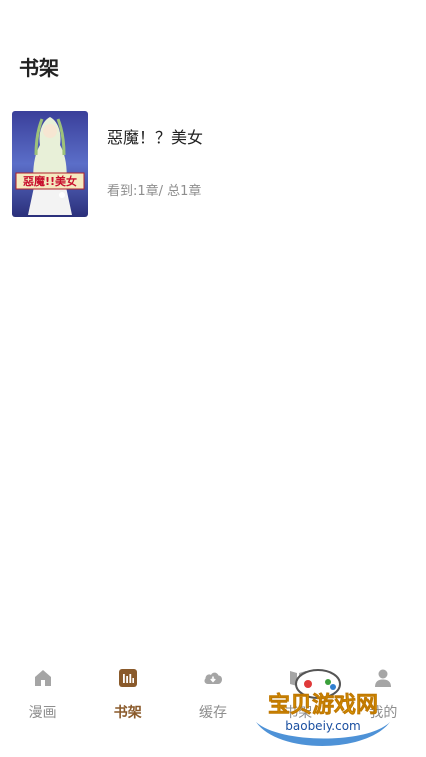 This screenshot has height=757, width=426. Describe the element at coordinates (128, 678) in the screenshot. I see `bookshelf-icon` at that location.